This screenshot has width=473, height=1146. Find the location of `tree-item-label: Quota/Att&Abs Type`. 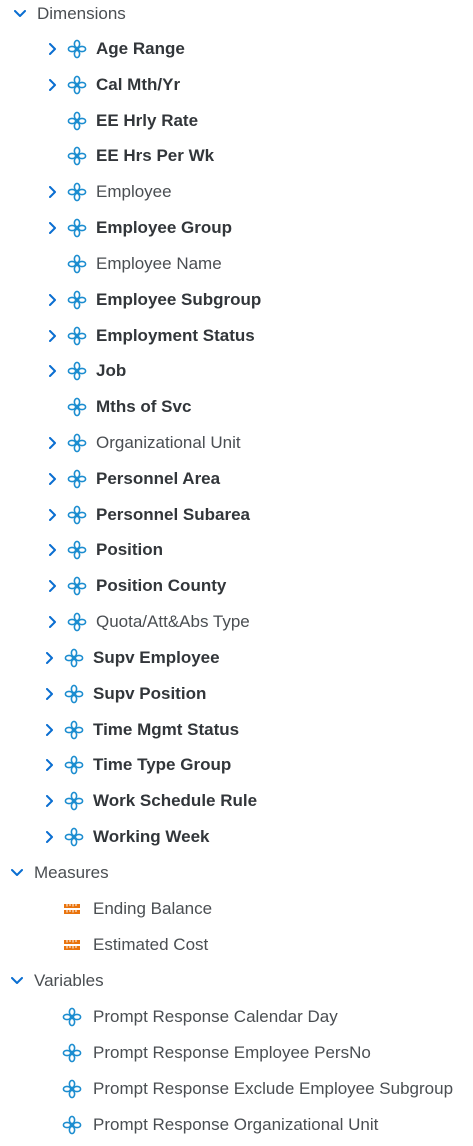

tree-item-label: Quota/Att&Abs Type is located at coordinates (173, 622).